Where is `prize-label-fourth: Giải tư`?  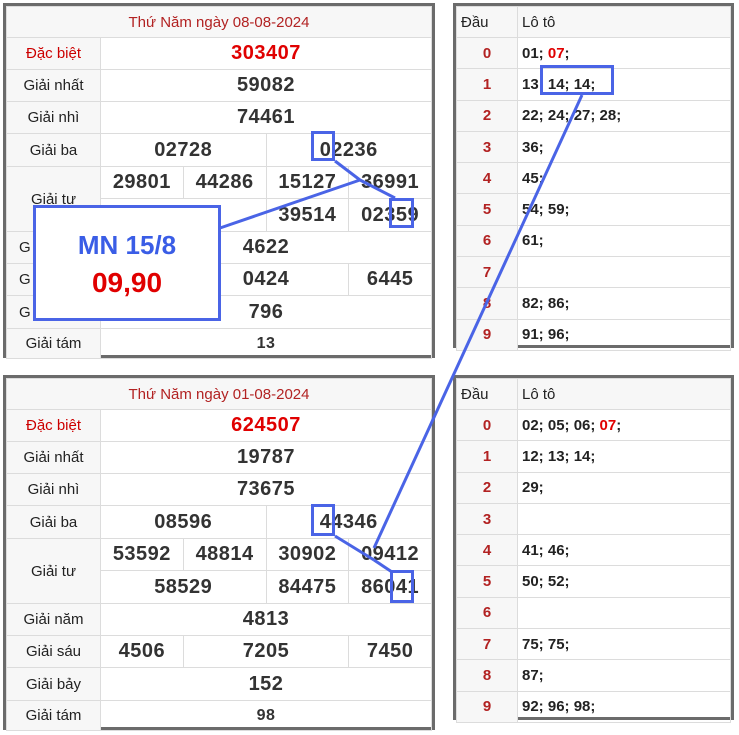 prize-label-fourth: Giải tư is located at coordinates (53, 571).